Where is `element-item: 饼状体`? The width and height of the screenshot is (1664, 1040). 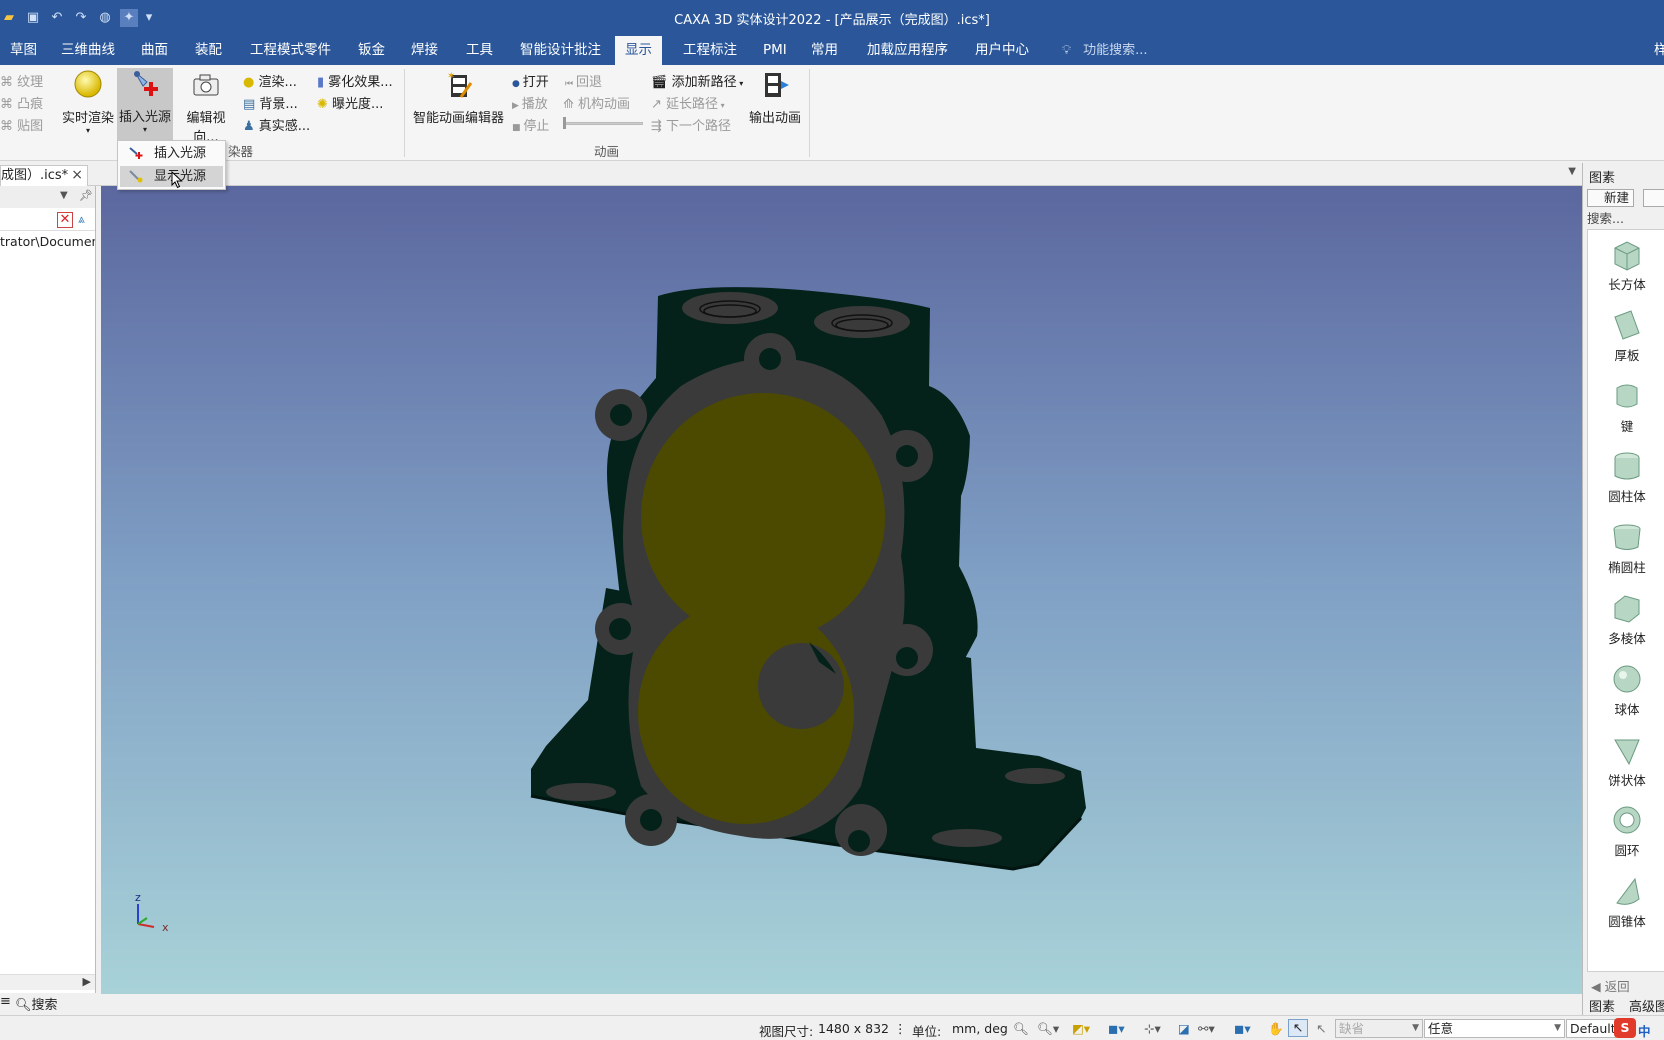 element-item: 饼状体 is located at coordinates (1626, 760).